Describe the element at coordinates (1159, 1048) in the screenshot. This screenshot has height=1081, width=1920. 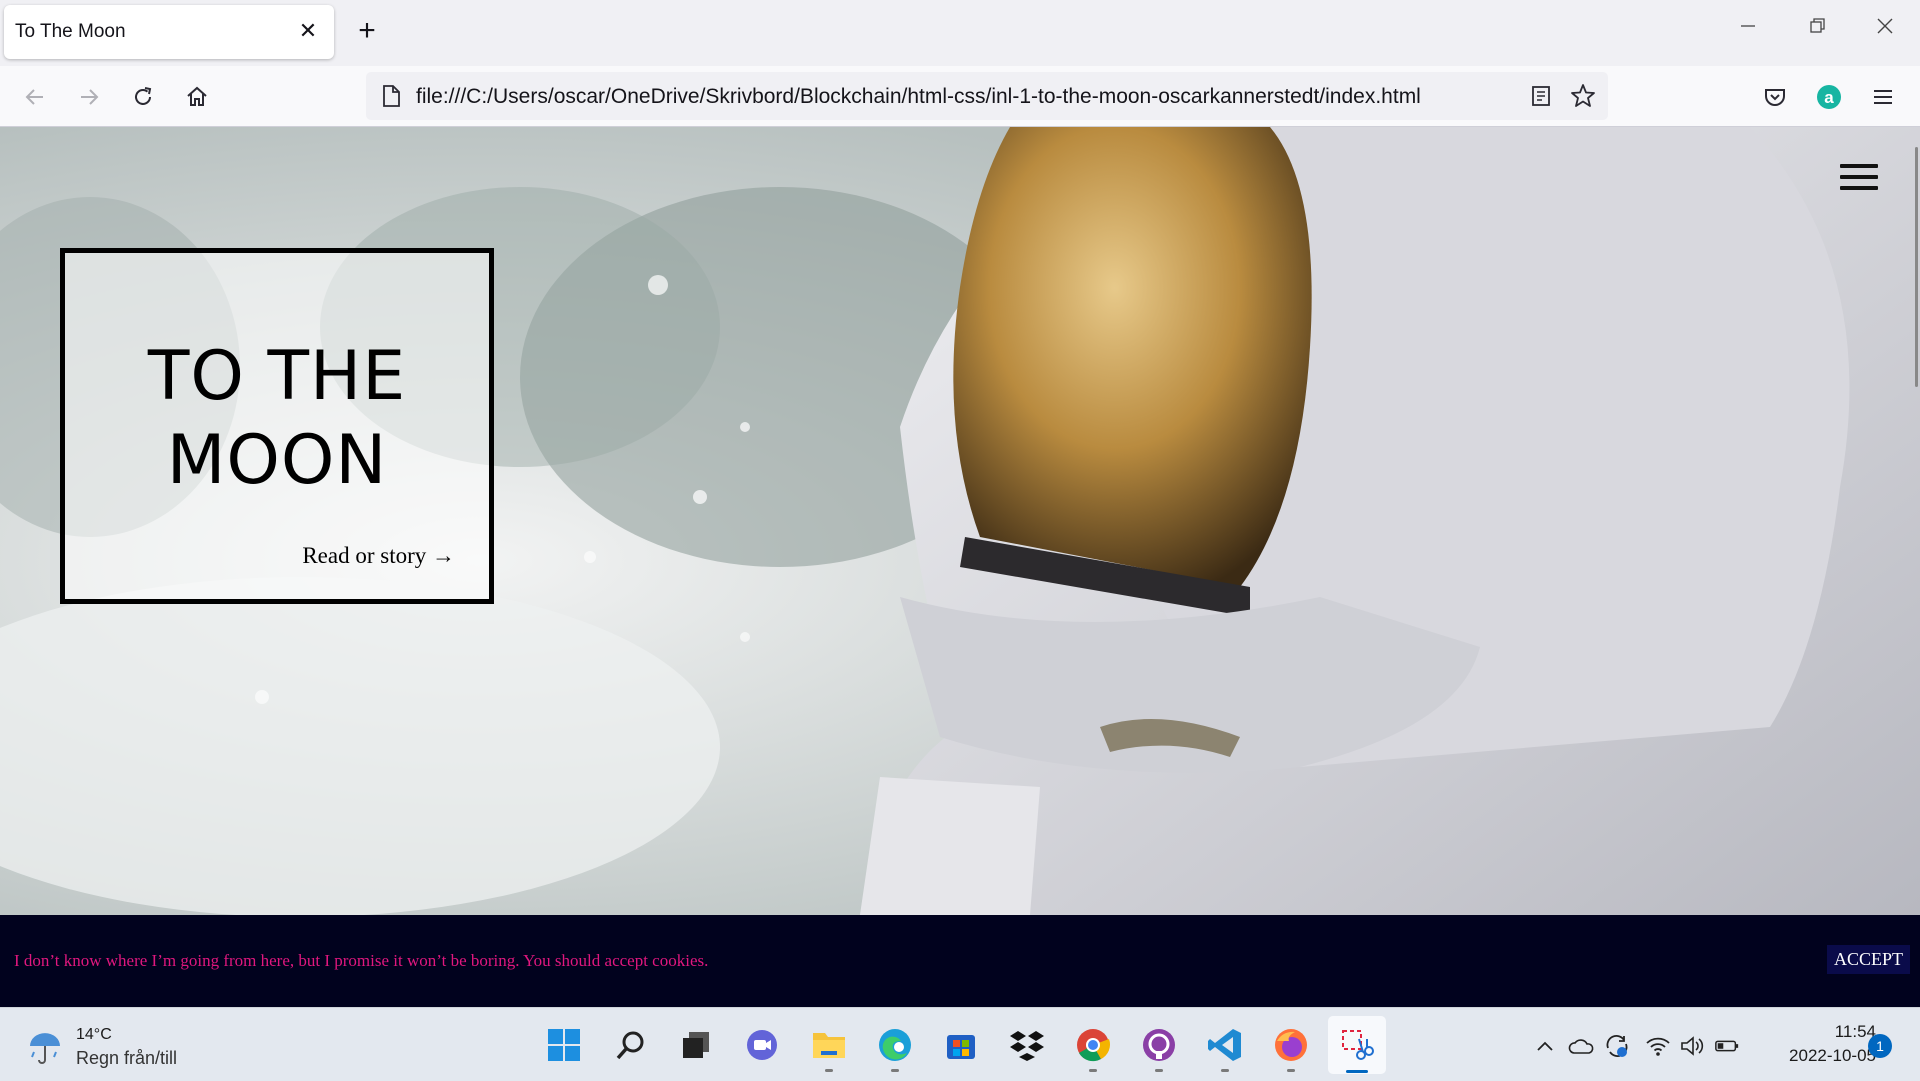
I see `github-desktop-icon` at that location.